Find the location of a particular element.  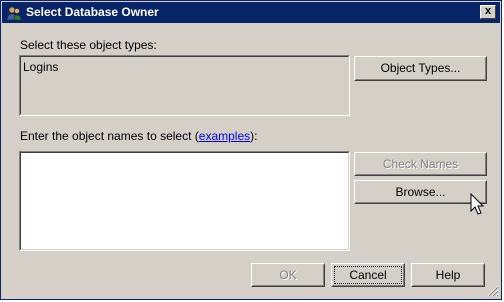

help-button-label: Help is located at coordinates (448, 275).